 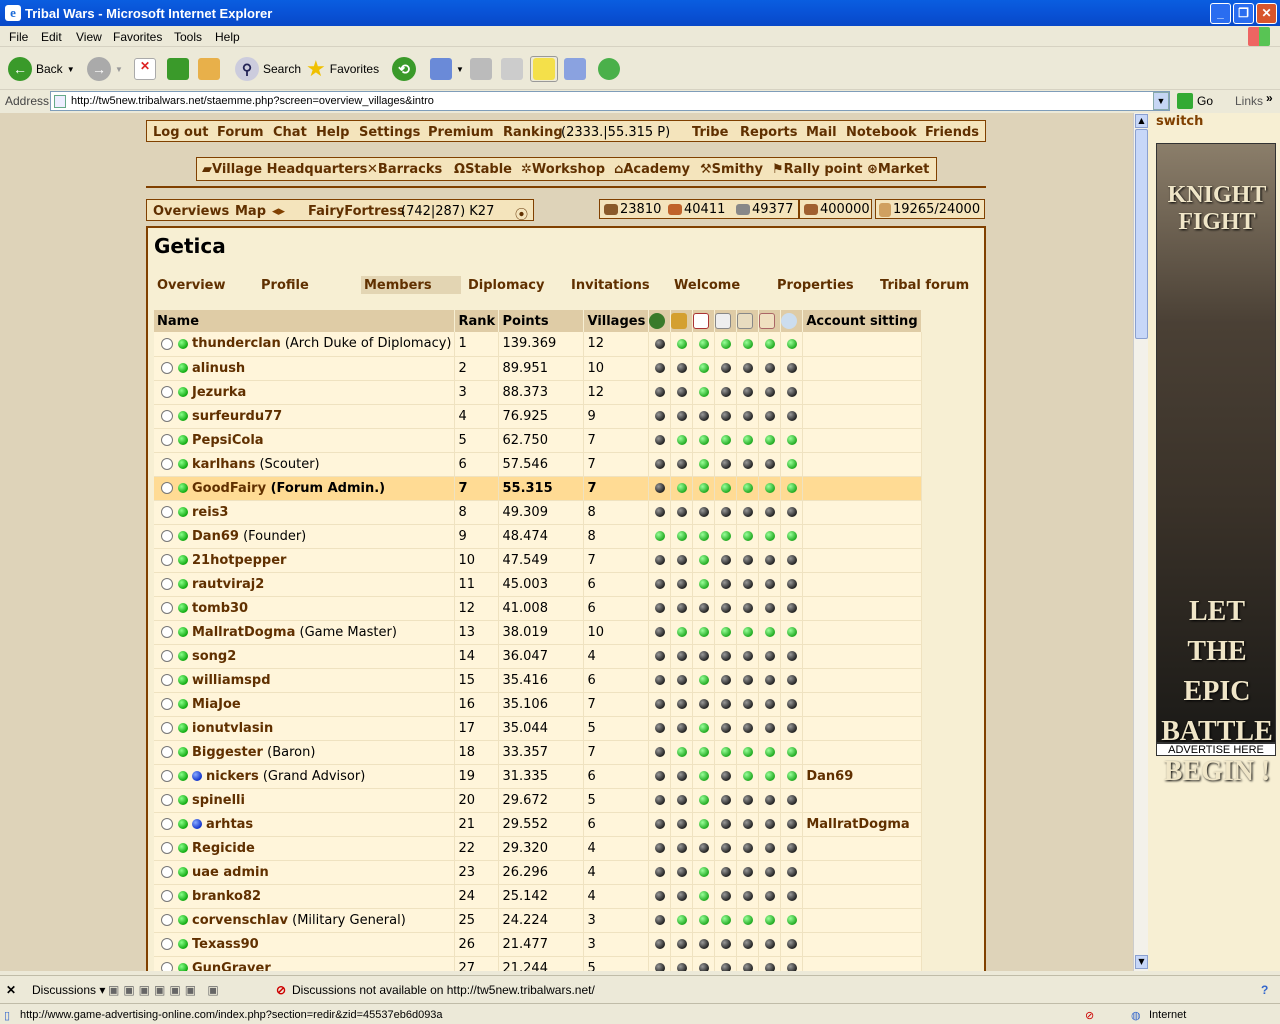 What do you see at coordinates (228, 440) in the screenshot?
I see `member-name-link: PepsiCola` at bounding box center [228, 440].